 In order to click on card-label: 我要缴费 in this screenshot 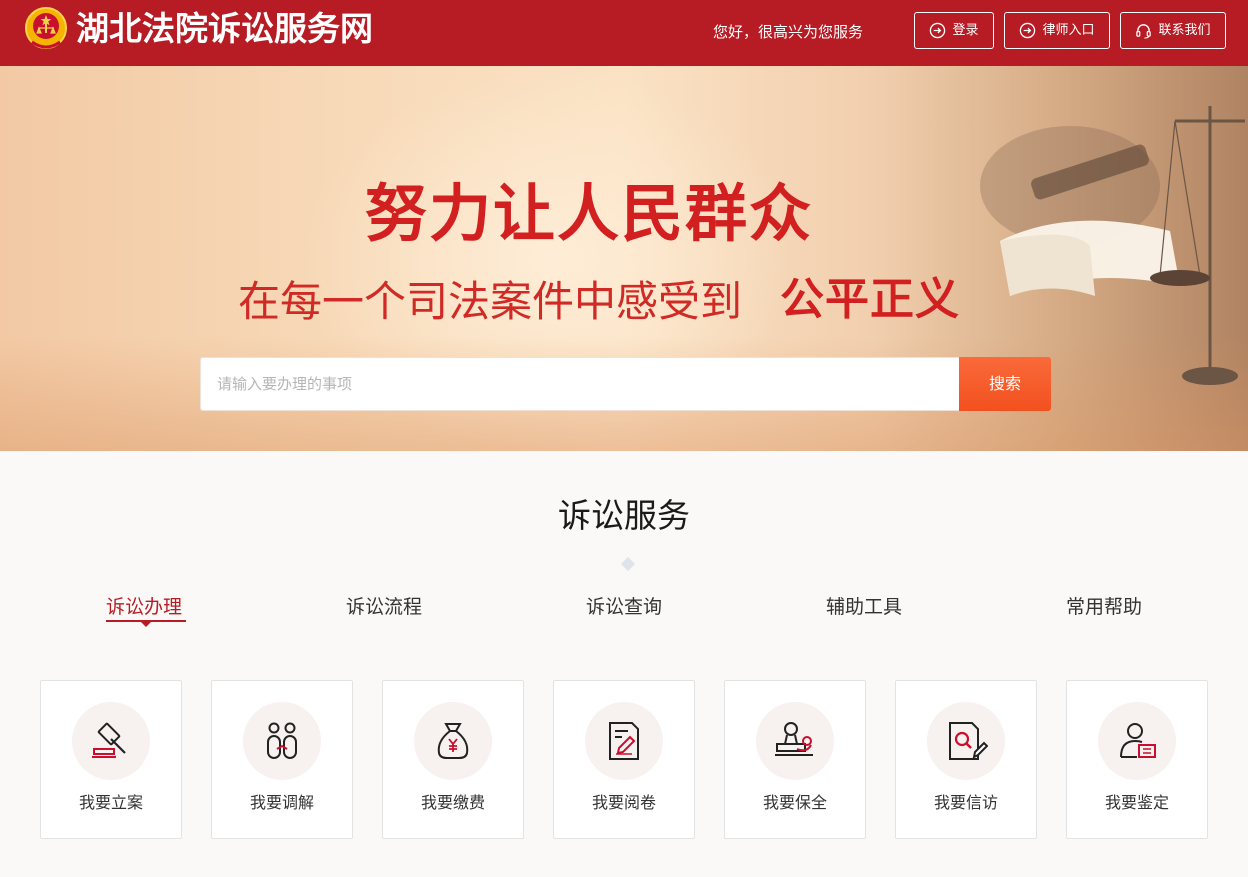, I will do `click(452, 802)`.